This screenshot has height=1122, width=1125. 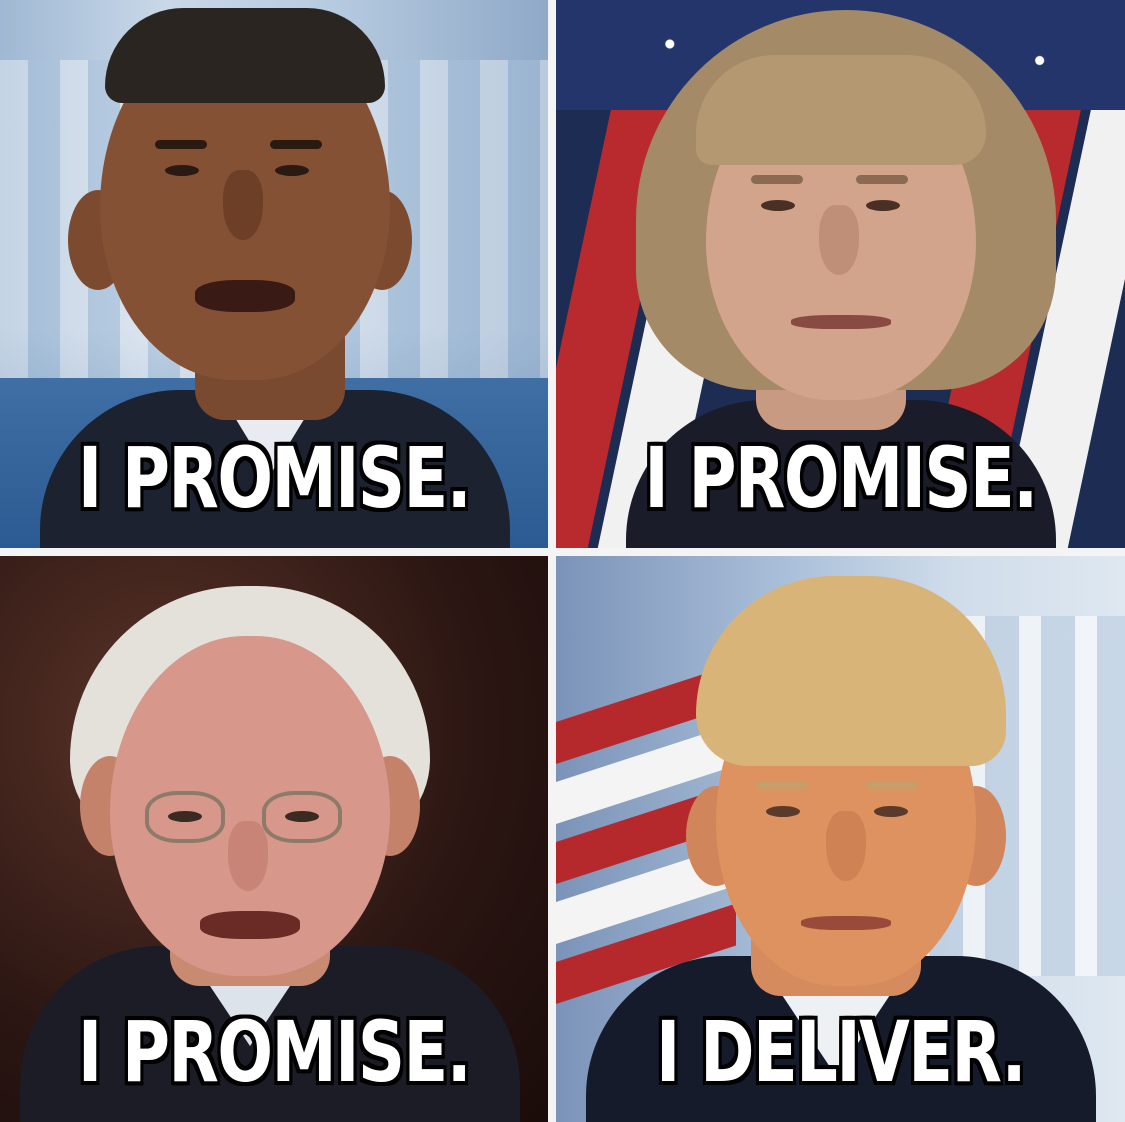 What do you see at coordinates (841, 1052) in the screenshot?
I see `caption: I DELIVER.` at bounding box center [841, 1052].